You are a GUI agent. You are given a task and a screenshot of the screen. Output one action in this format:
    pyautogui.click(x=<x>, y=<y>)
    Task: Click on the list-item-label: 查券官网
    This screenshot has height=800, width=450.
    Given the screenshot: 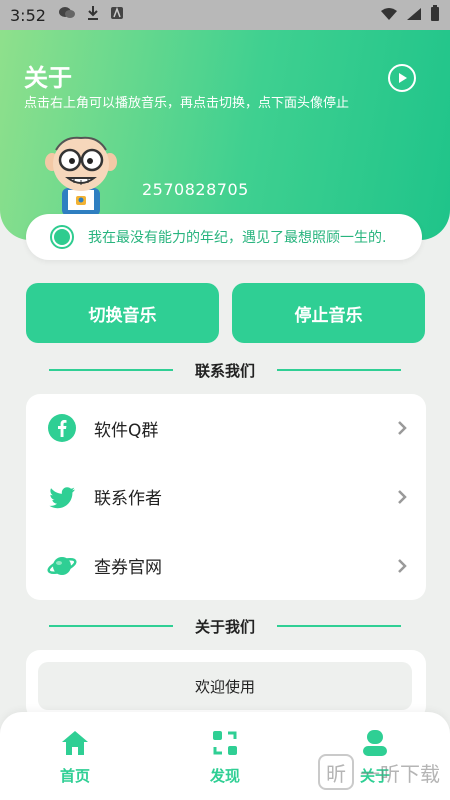 What is the action you would take?
    pyautogui.click(x=128, y=568)
    